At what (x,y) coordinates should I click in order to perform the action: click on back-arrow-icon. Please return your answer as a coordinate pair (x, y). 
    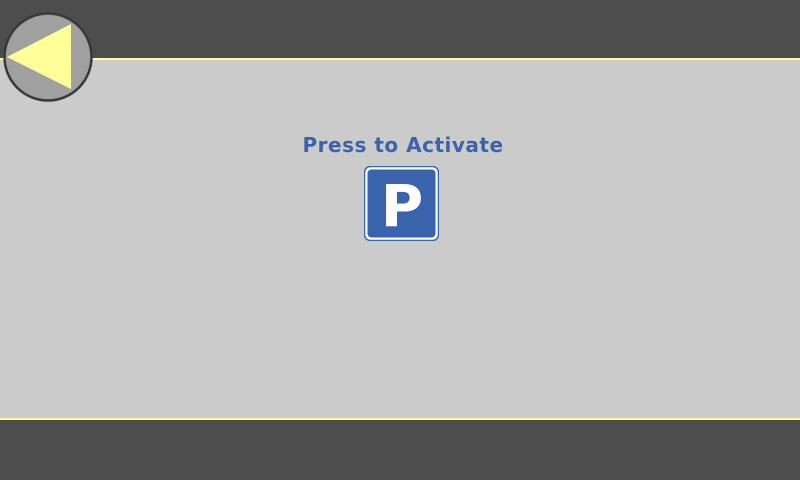
    Looking at the image, I should click on (48, 57).